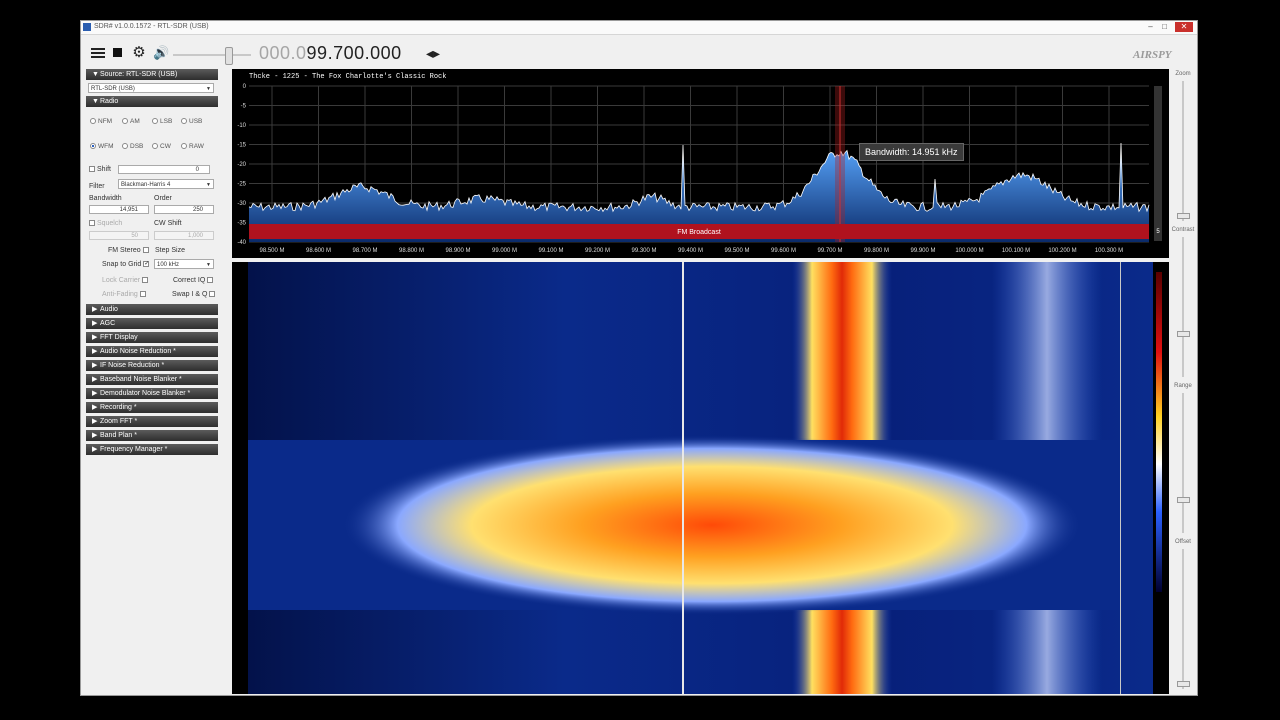  What do you see at coordinates (139, 74) in the screenshot?
I see `source-header-label: Source: RTL-SDR (USB)` at bounding box center [139, 74].